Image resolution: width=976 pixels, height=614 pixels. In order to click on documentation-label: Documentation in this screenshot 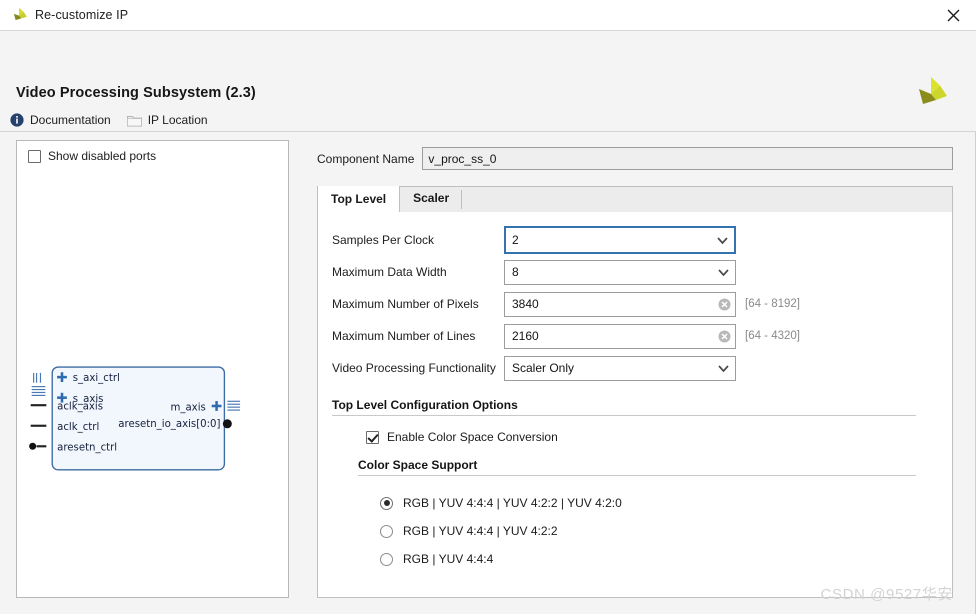, I will do `click(70, 120)`.